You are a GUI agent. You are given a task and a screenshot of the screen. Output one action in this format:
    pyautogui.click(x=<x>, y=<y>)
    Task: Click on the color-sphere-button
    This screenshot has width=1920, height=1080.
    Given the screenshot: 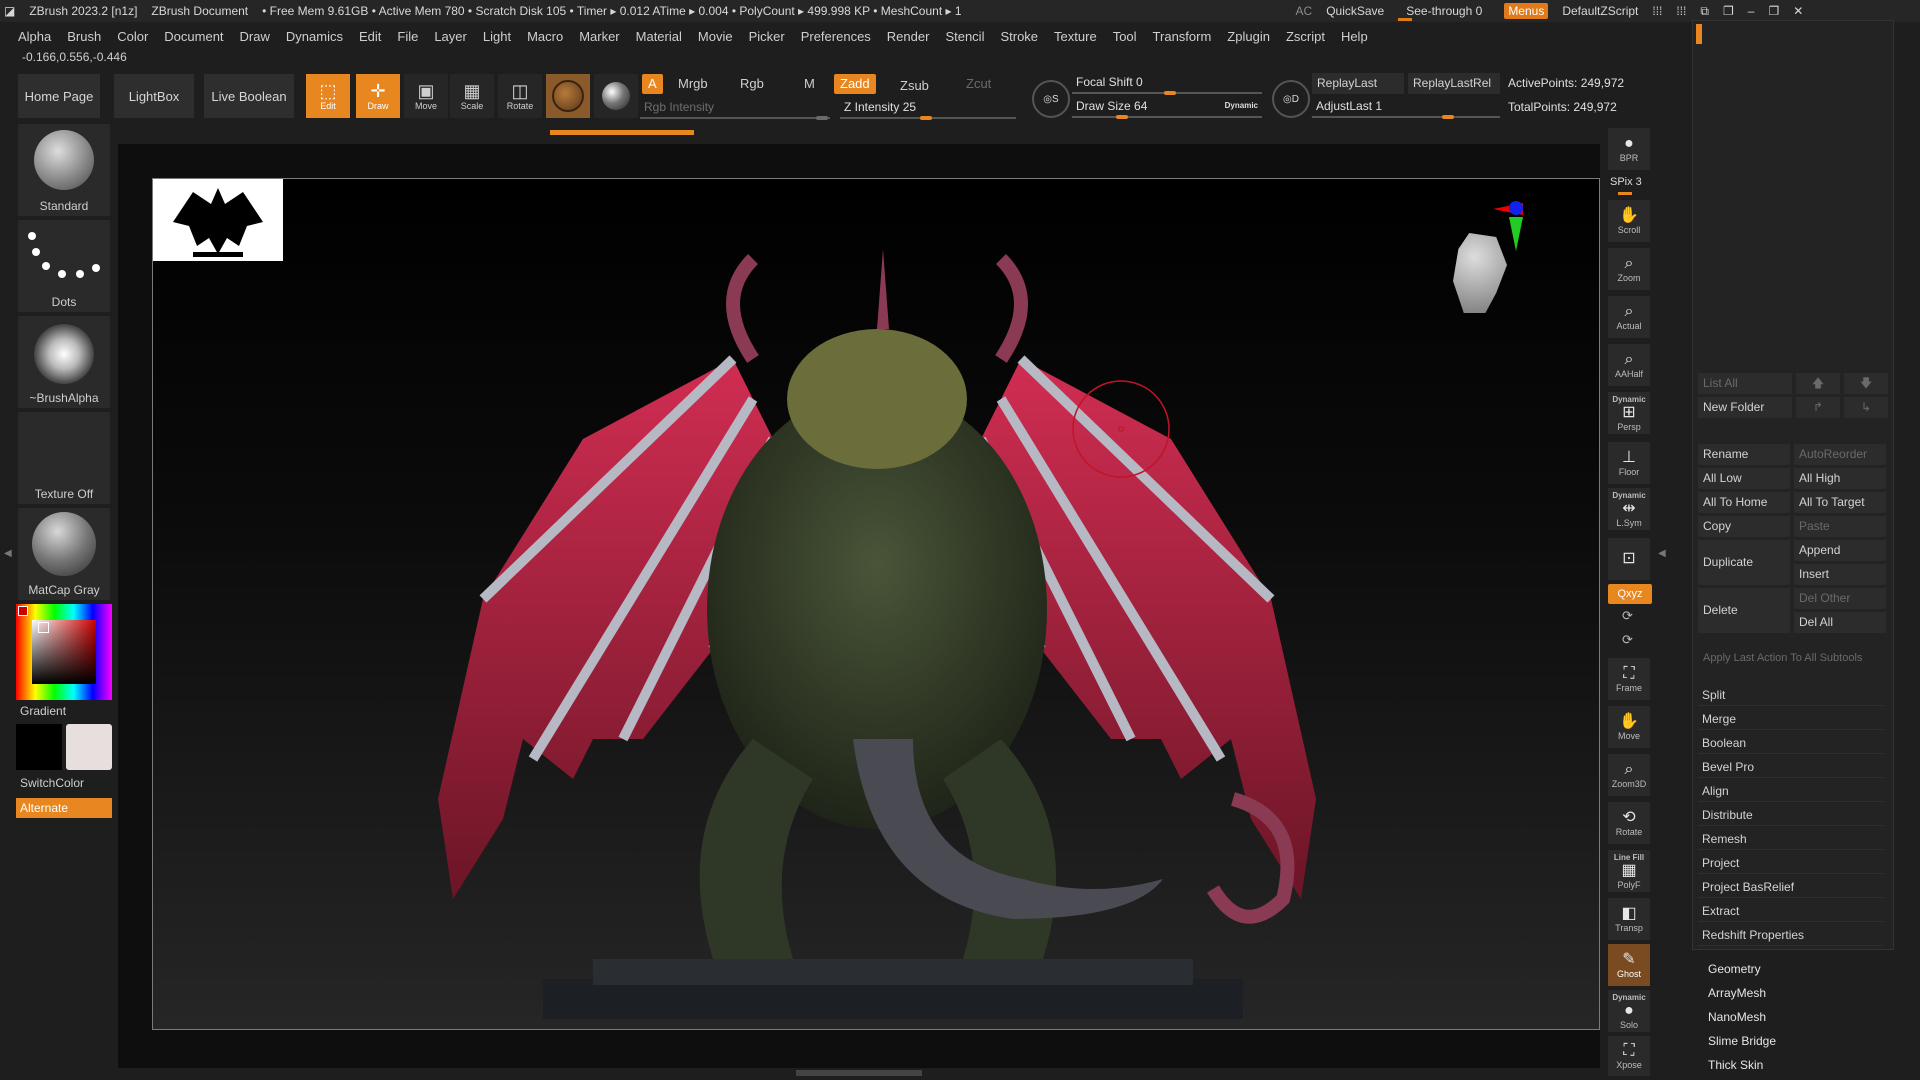 What is the action you would take?
    pyautogui.click(x=616, y=96)
    